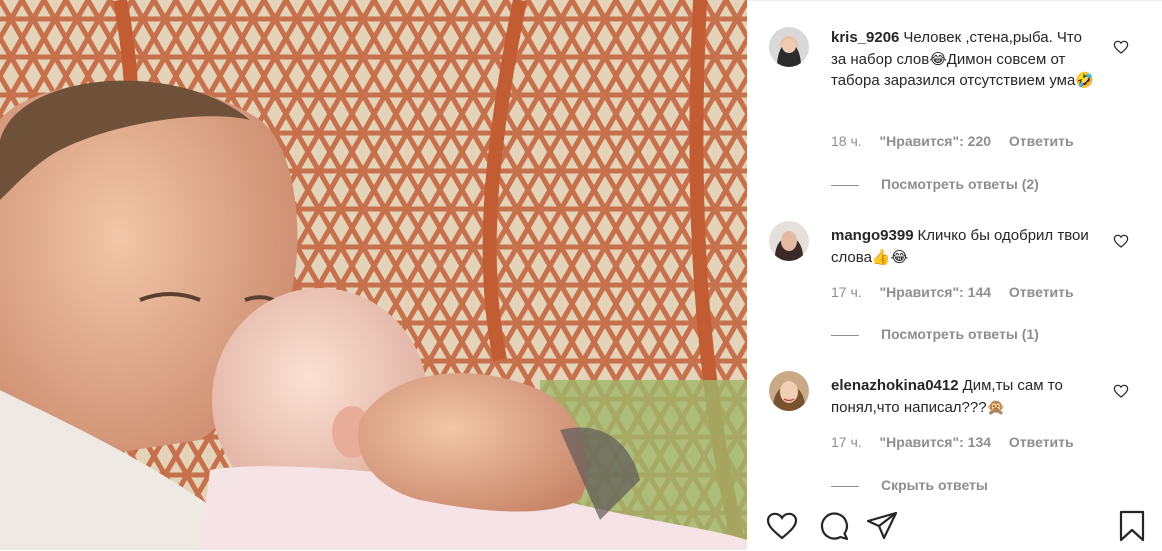  I want to click on comment-meta: 17 ч. "Нравится": 134 Ответить, so click(959, 442).